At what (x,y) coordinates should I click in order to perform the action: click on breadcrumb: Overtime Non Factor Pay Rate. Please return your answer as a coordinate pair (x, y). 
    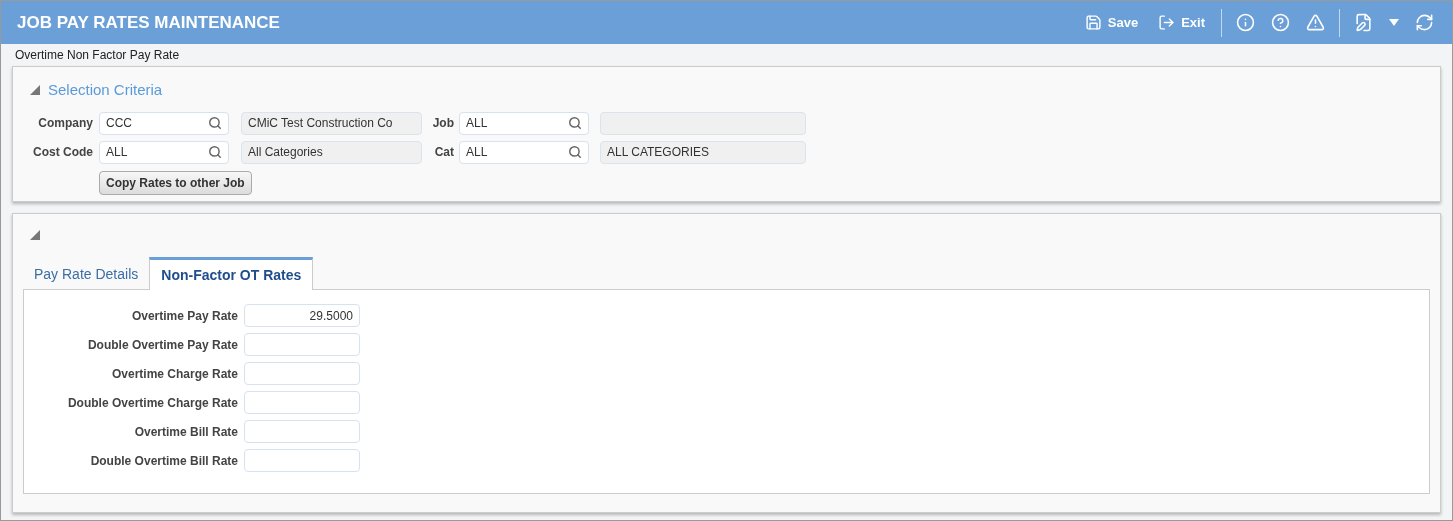
    Looking at the image, I should click on (97, 54).